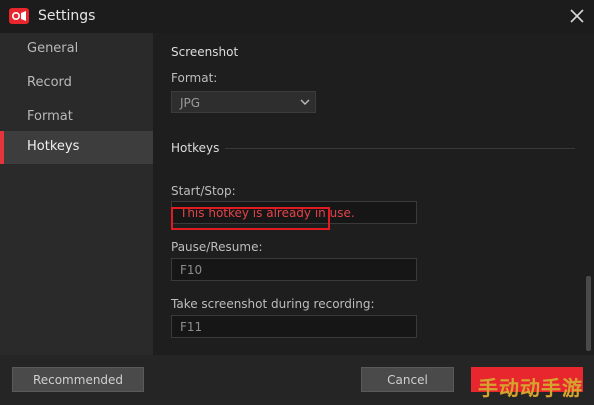 The height and width of the screenshot is (405, 594). Describe the element at coordinates (76, 117) in the screenshot. I see `sidebar-item-format: Format` at that location.